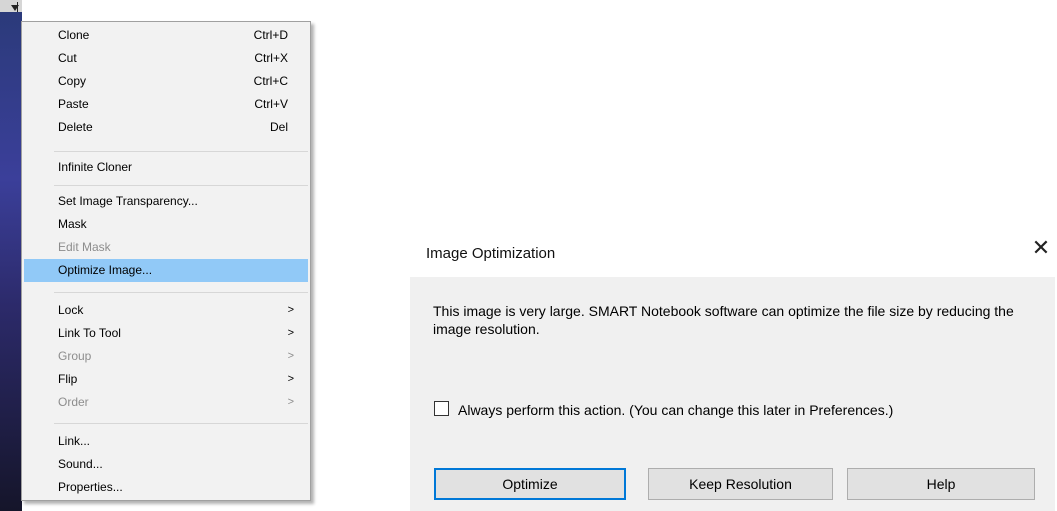  Describe the element at coordinates (270, 81) in the screenshot. I see `menu-item-shortcut: Ctrl+C` at that location.